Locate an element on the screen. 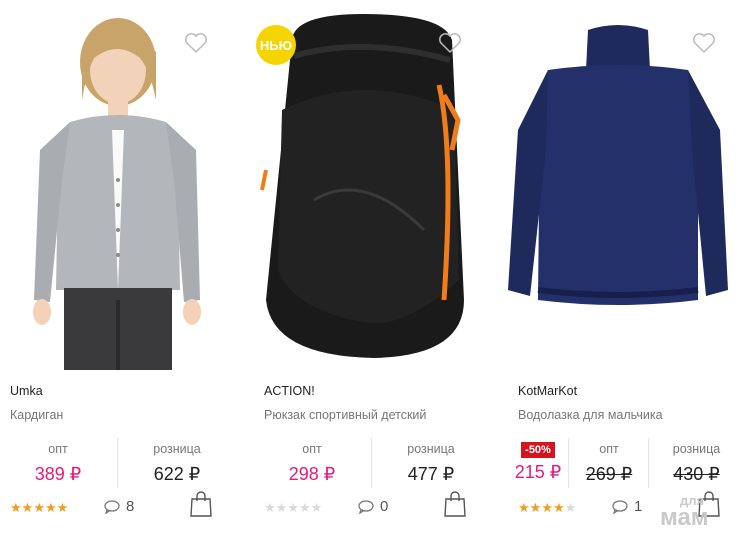 The height and width of the screenshot is (543, 745). product-title: Рюкзак спортивный детский is located at coordinates (345, 415).